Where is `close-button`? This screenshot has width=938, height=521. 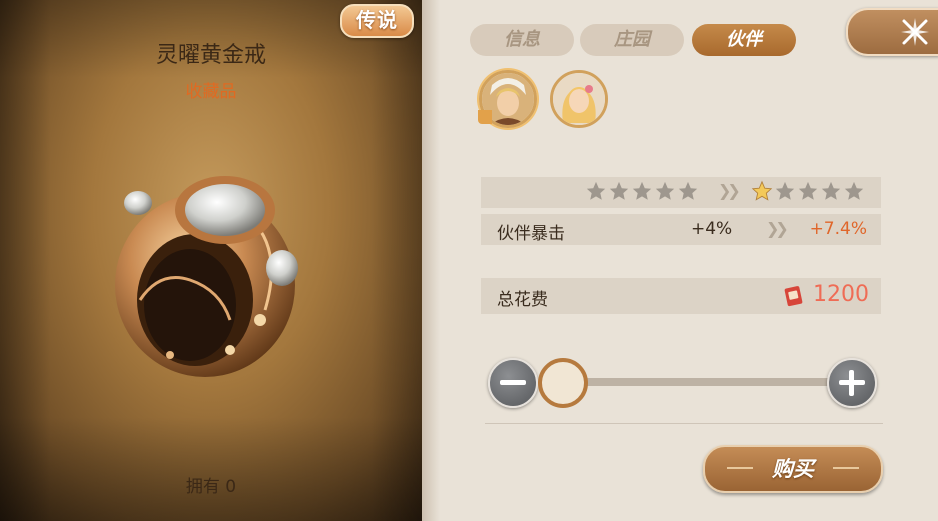
close-button is located at coordinates (892, 32).